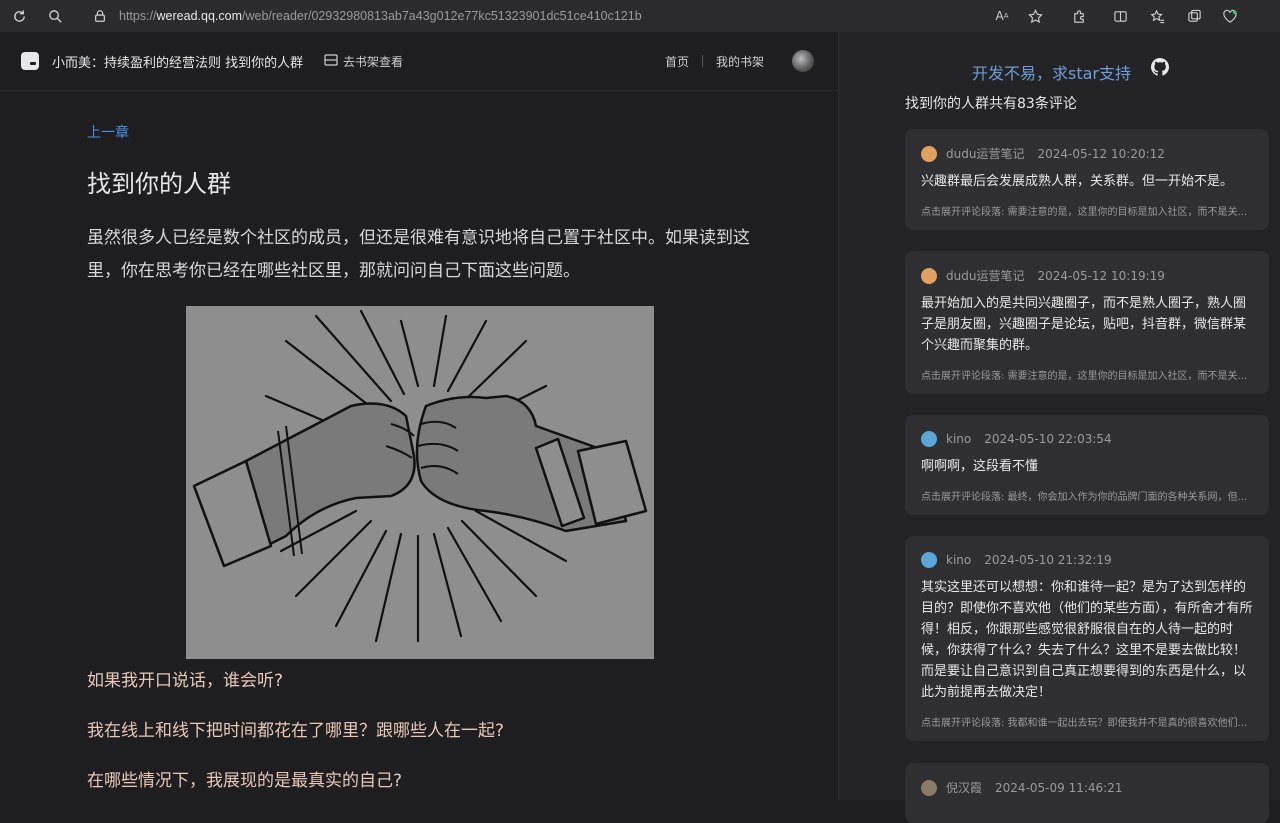 The width and height of the screenshot is (1280, 823). What do you see at coordinates (245, 781) in the screenshot?
I see `question-3: 在哪些情况下，我展现的是最真实的自己?` at bounding box center [245, 781].